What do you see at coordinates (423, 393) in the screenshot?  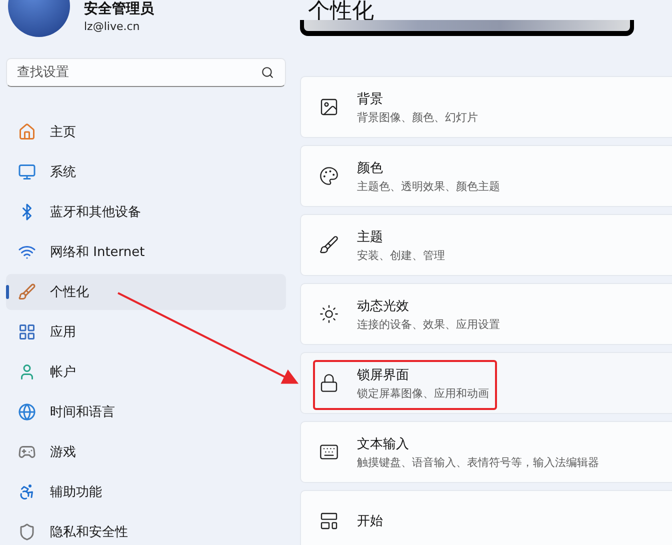 I see `card-subtitle: 锁定屏幕图像、应用和动画` at bounding box center [423, 393].